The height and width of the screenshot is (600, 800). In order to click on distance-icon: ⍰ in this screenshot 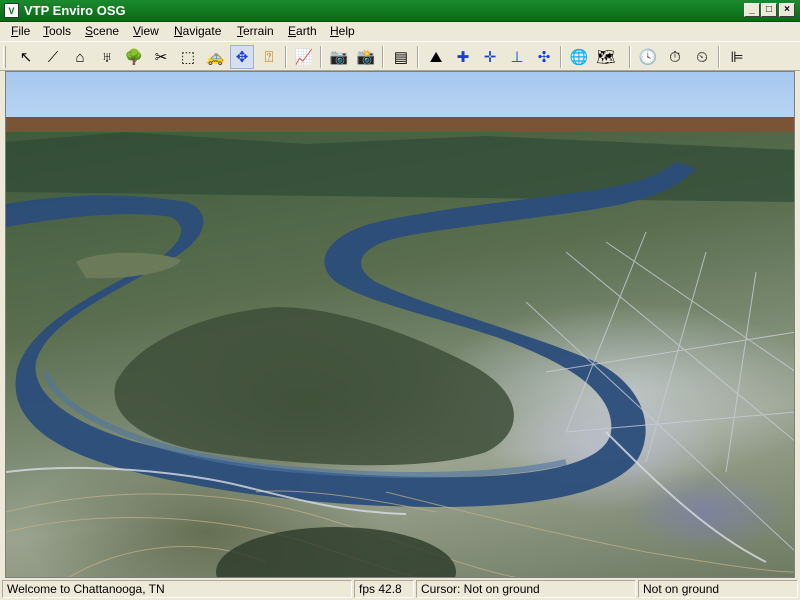, I will do `click(269, 57)`.